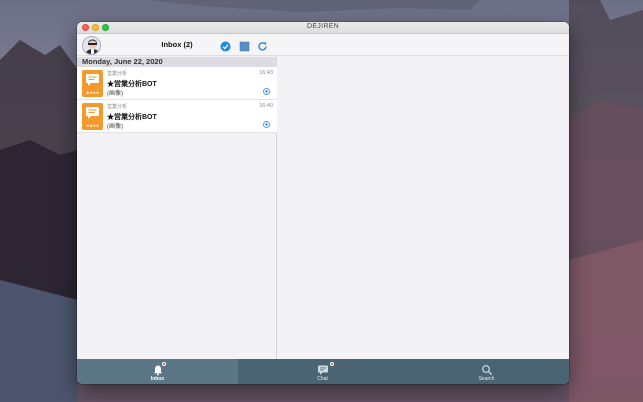 Image resolution: width=643 pixels, height=402 pixels. I want to click on inbox-title: Inbox (2), so click(177, 44).